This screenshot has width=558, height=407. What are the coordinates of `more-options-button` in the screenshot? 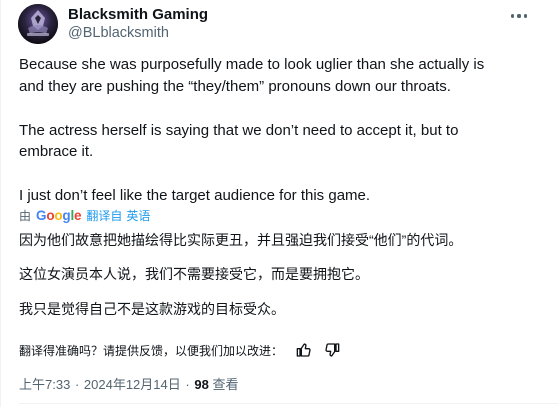 It's located at (519, 16).